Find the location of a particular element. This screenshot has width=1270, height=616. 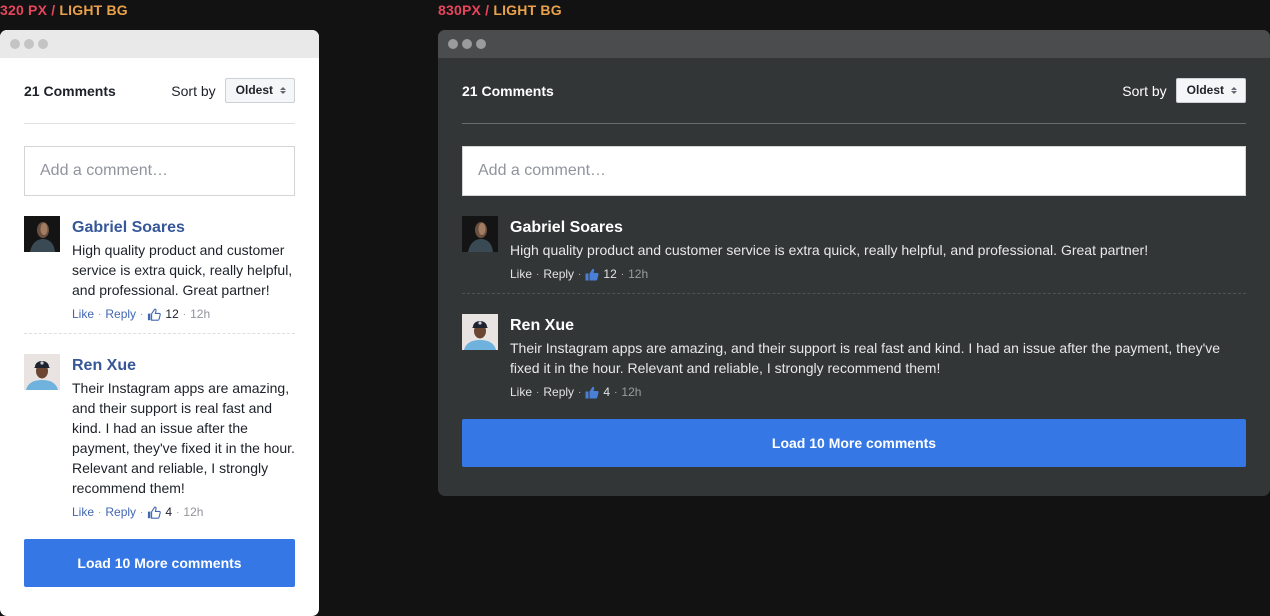

frame-size-text: 320 PX is located at coordinates (24, 10).